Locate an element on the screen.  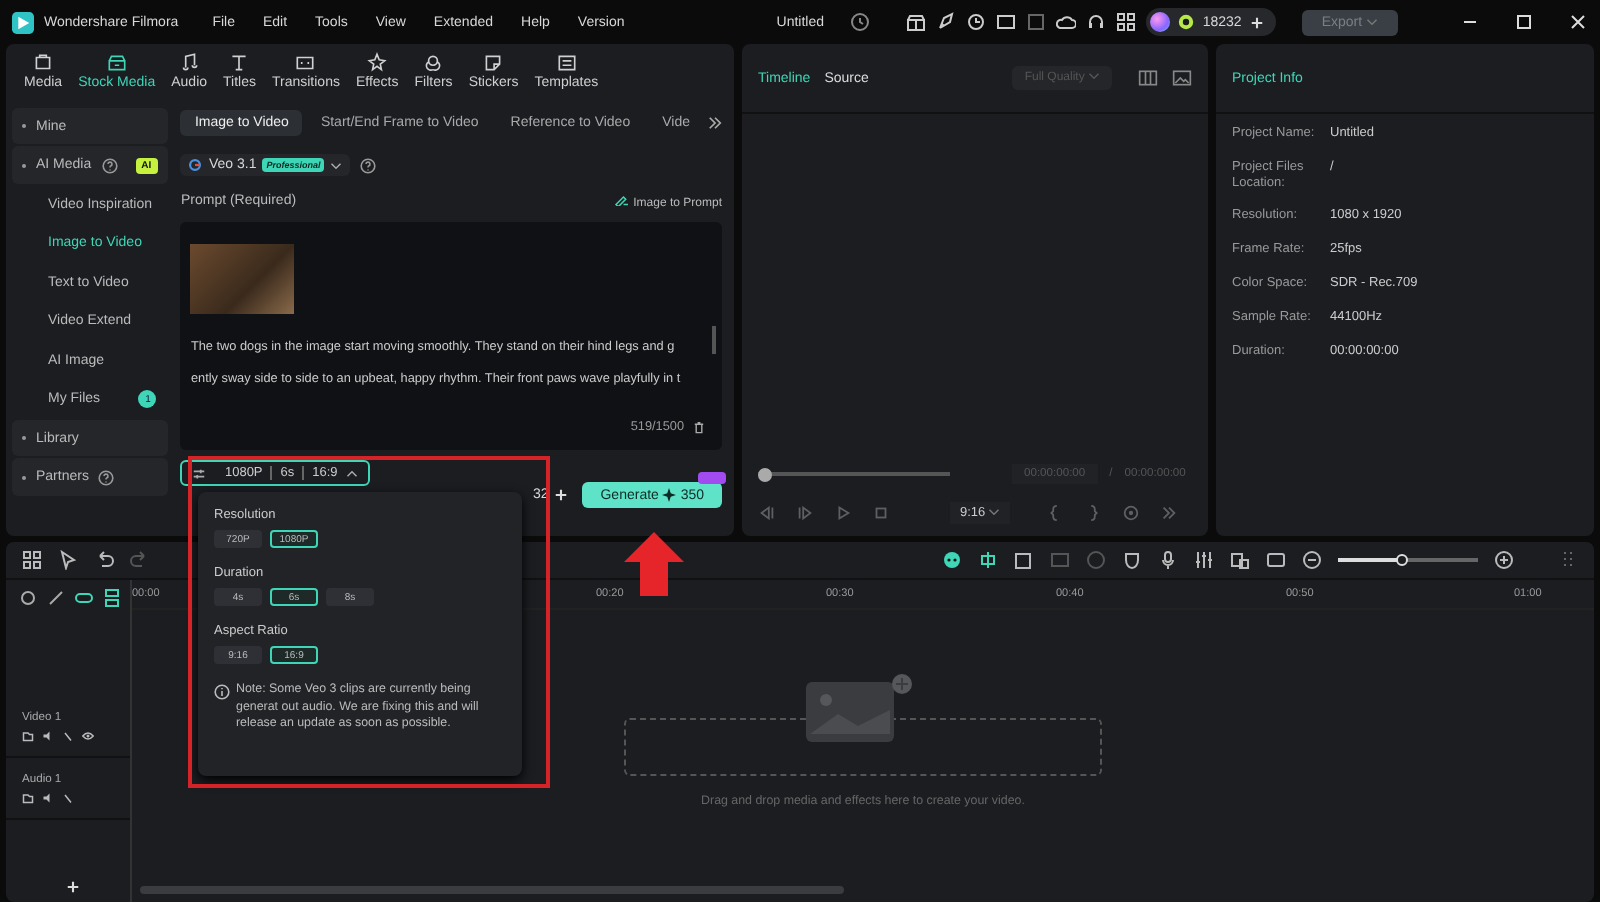
next-frame-icon is located at coordinates (805, 512).